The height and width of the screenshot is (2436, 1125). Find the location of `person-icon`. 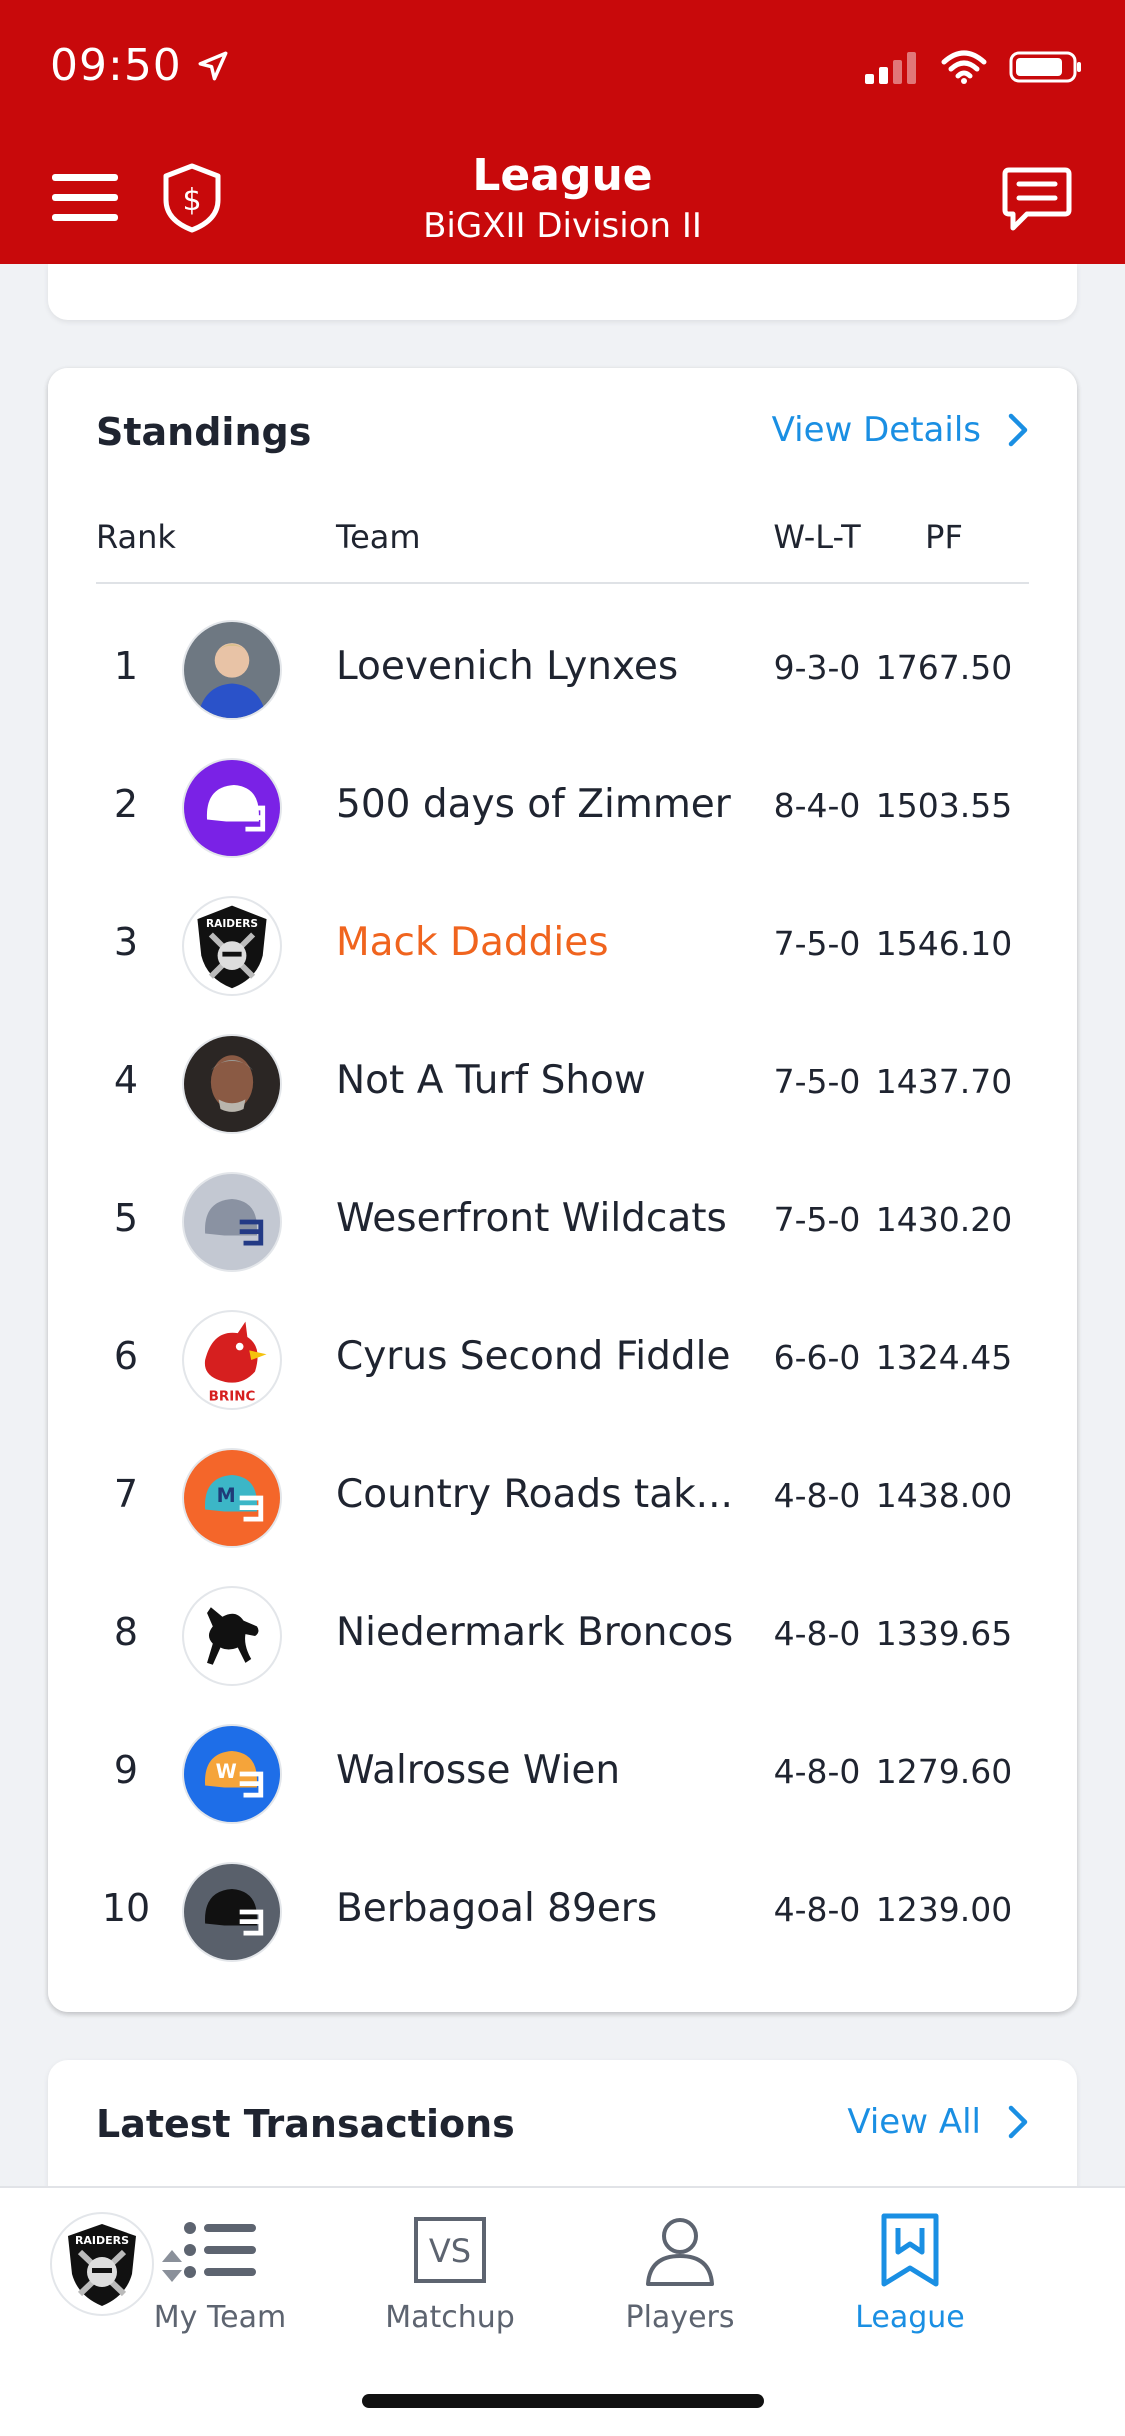

person-icon is located at coordinates (680, 2250).